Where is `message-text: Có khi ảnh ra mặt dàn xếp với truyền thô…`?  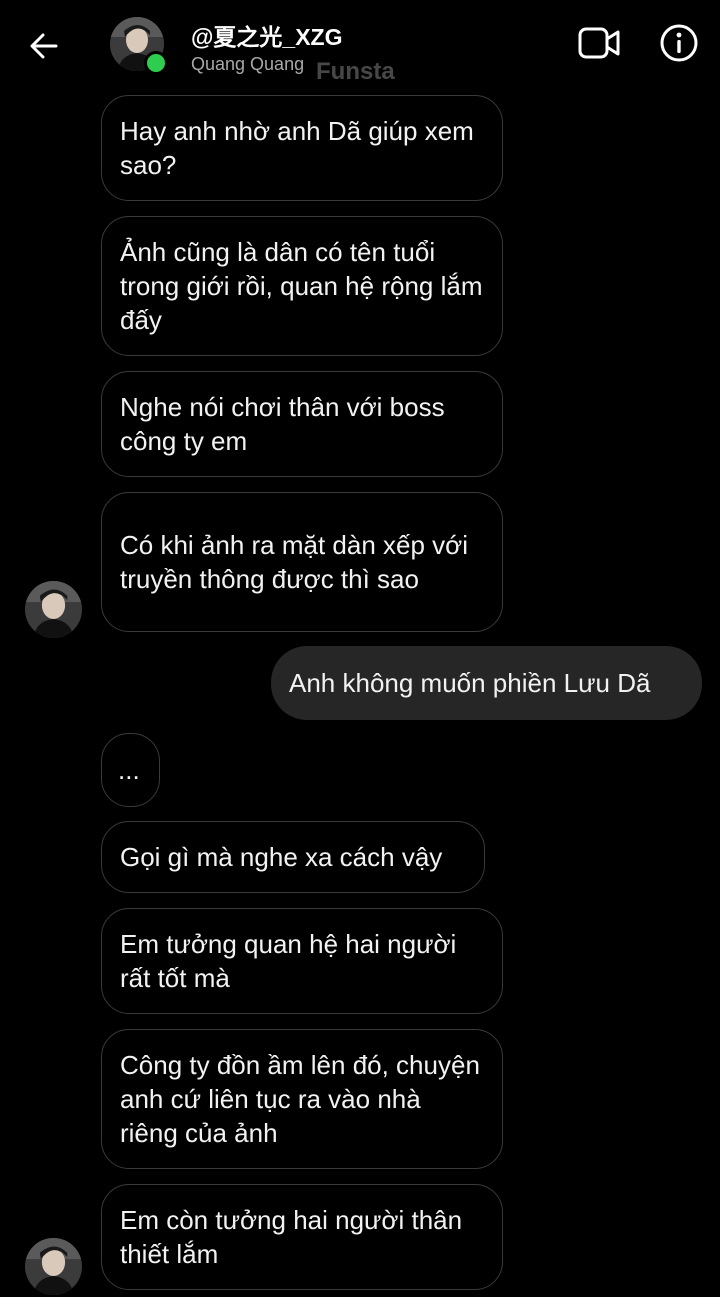 message-text: Có khi ảnh ra mặt dàn xếp với truyền thô… is located at coordinates (294, 562).